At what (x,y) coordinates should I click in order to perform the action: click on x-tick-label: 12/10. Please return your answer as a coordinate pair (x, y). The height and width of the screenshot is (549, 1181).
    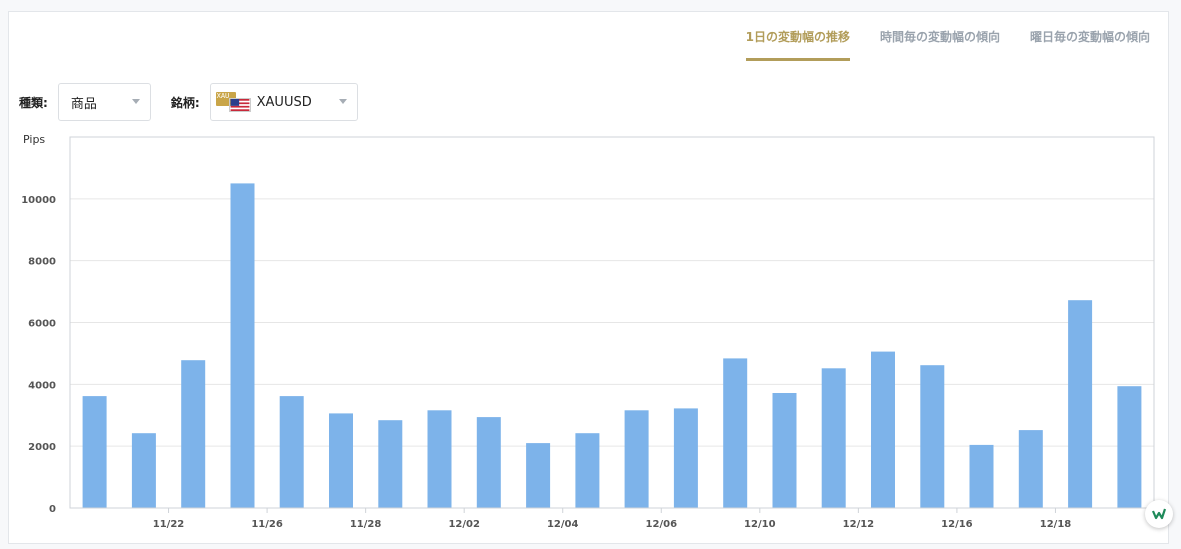
    Looking at the image, I should click on (760, 524).